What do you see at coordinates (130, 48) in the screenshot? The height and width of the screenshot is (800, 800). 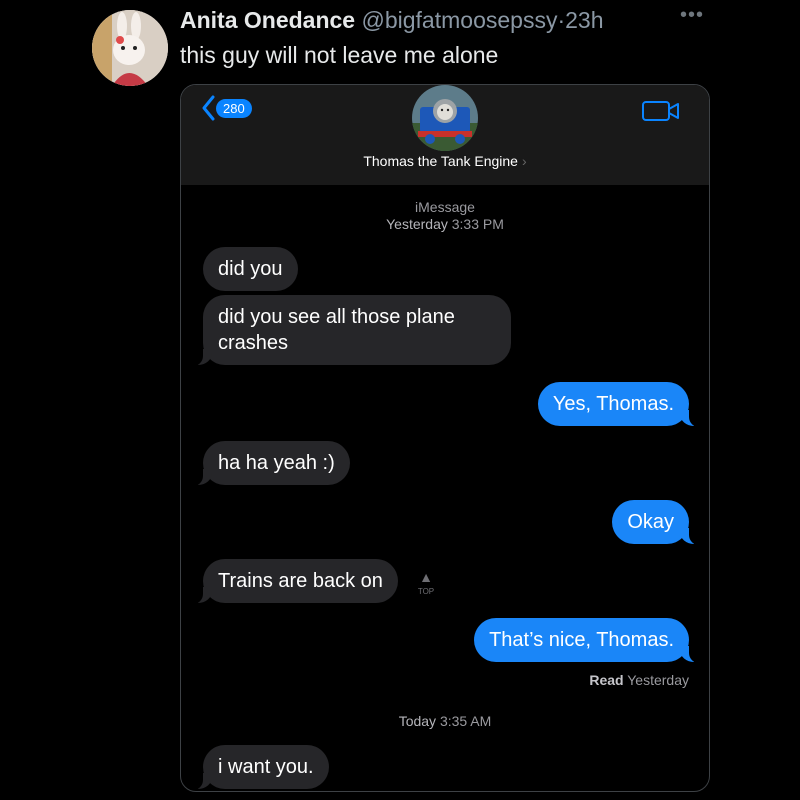 I see `user-avatar` at bounding box center [130, 48].